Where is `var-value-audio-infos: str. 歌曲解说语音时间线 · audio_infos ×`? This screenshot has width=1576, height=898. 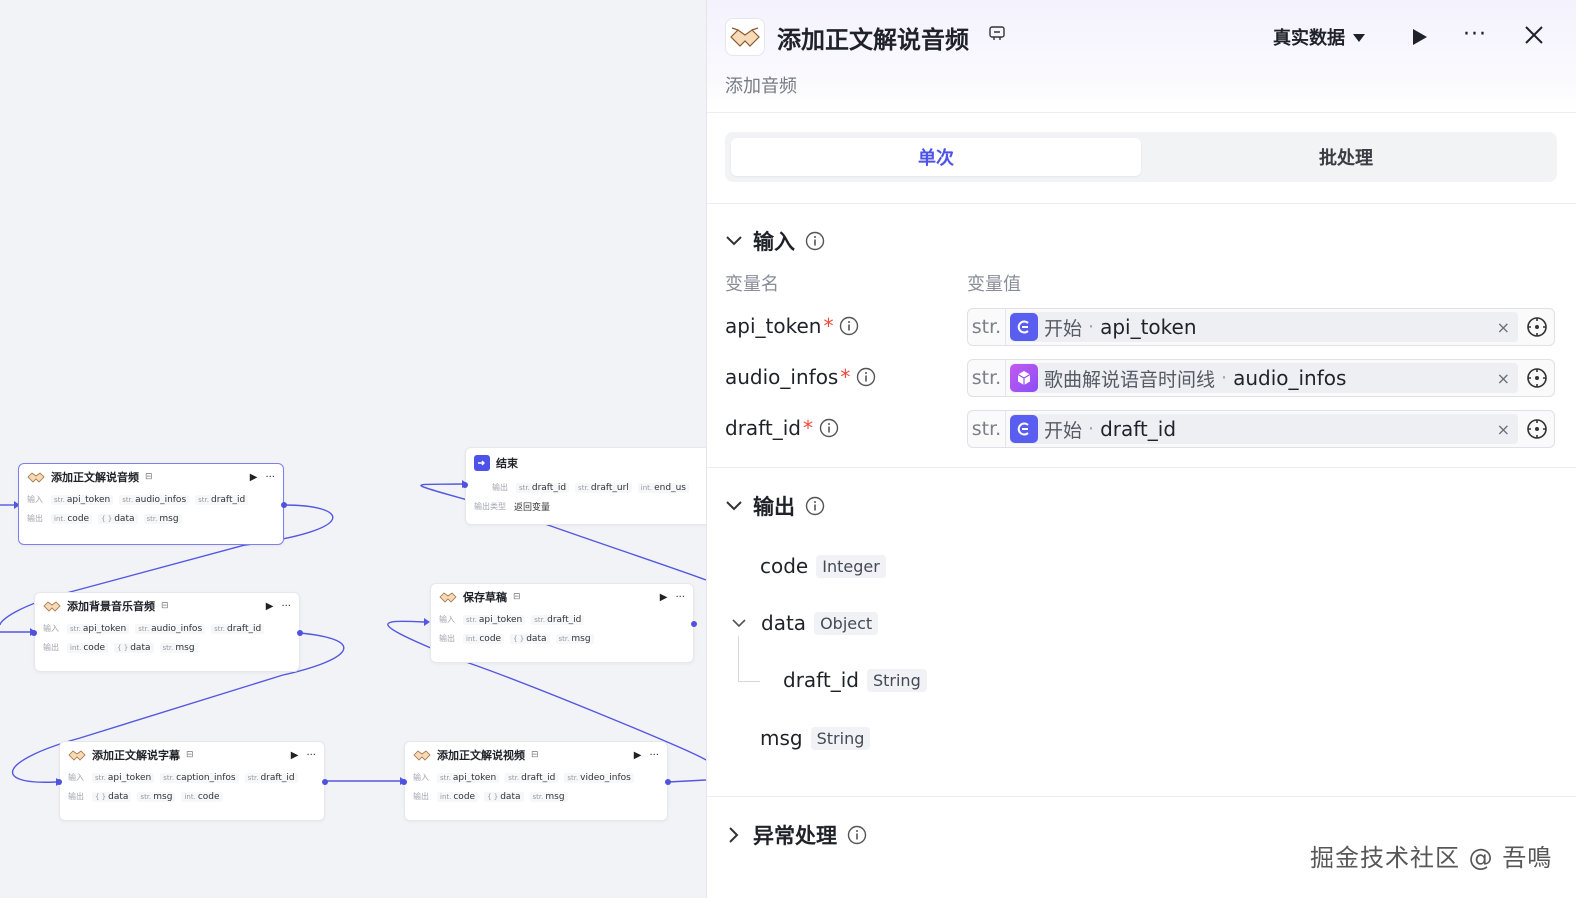 var-value-audio-infos: str. 歌曲解说语音时间线 · audio_infos × is located at coordinates (1261, 378).